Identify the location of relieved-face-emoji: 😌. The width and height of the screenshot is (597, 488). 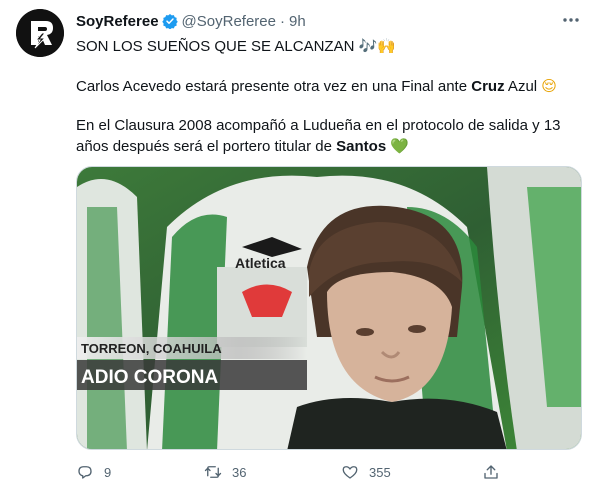
(549, 86).